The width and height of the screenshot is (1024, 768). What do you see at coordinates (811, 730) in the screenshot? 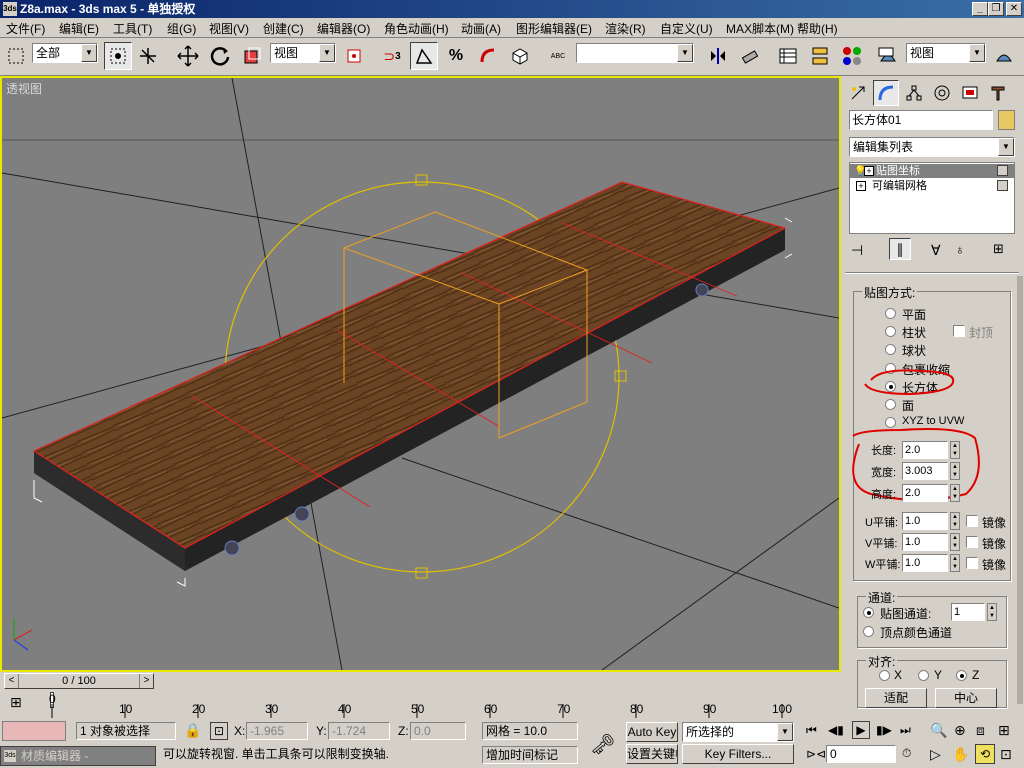
I see `go-to-start-icon: ⏮` at bounding box center [811, 730].